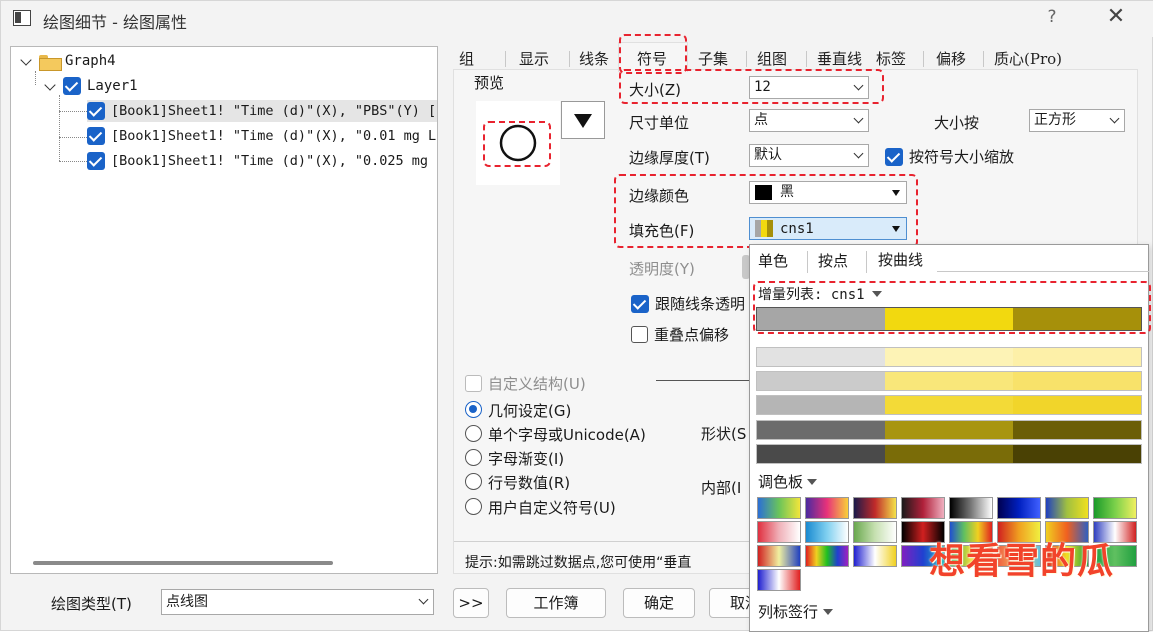  I want to click on radio-user-symbol-label: 用户自定义符号(U), so click(552, 508).